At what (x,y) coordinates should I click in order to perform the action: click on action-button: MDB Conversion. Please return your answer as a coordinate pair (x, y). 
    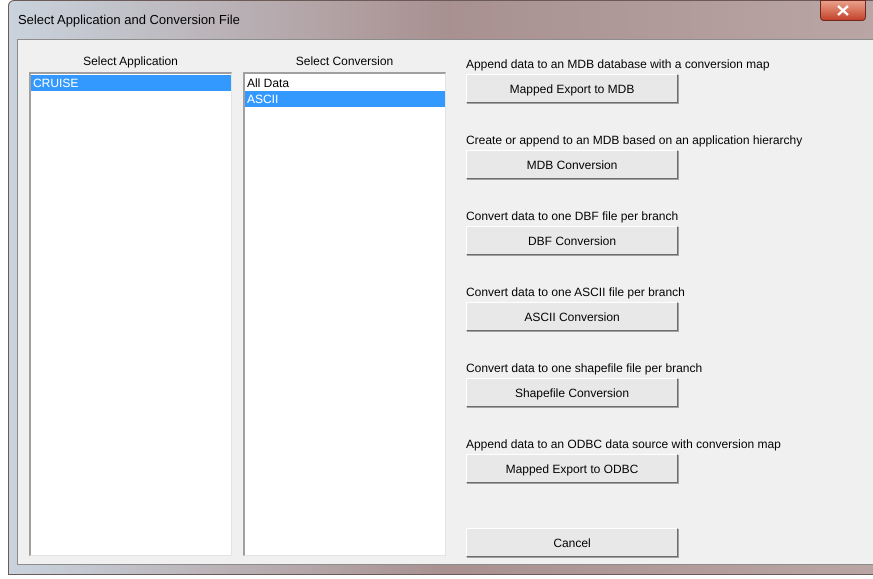
    Looking at the image, I should click on (572, 164).